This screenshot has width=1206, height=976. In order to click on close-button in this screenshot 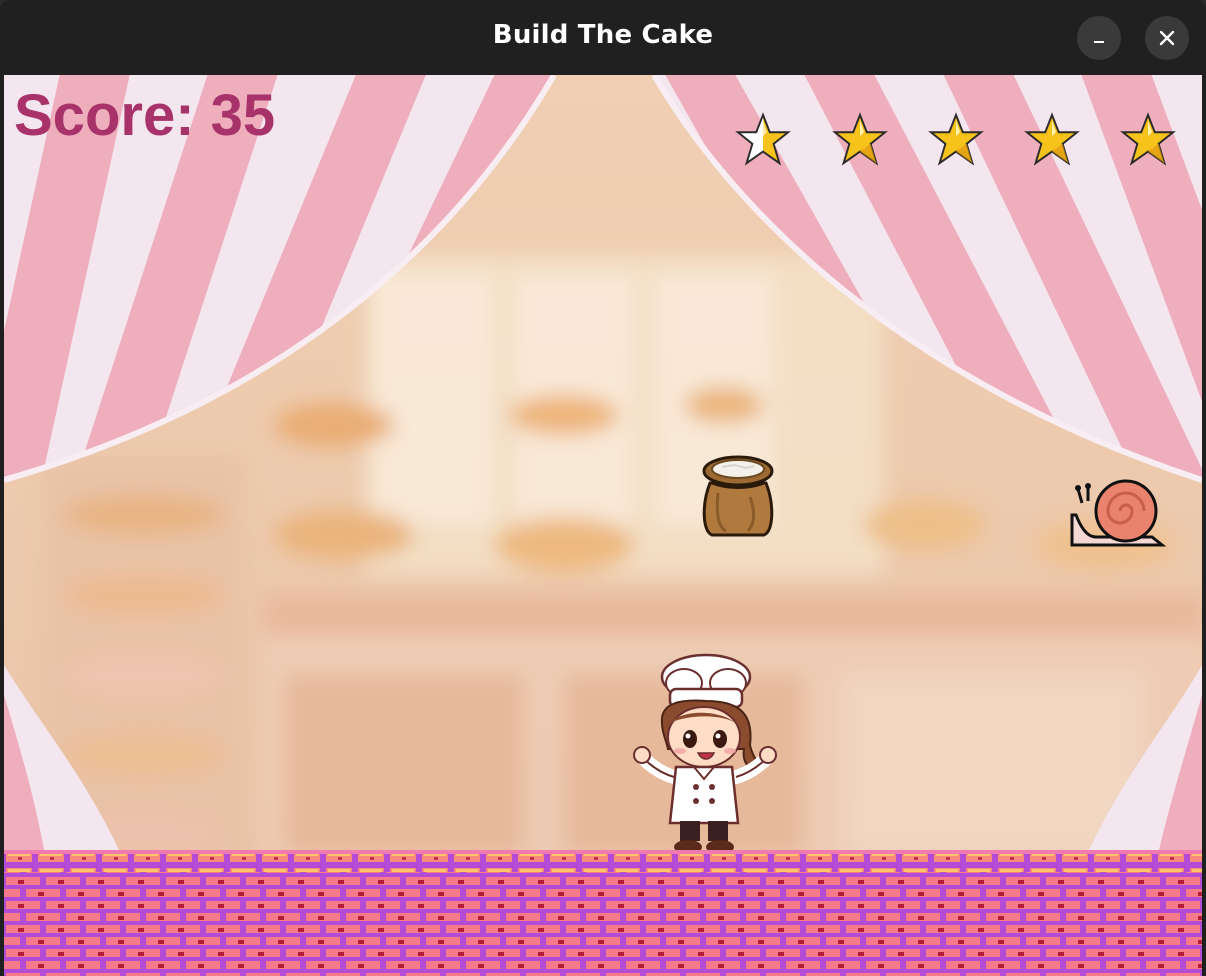, I will do `click(1167, 38)`.